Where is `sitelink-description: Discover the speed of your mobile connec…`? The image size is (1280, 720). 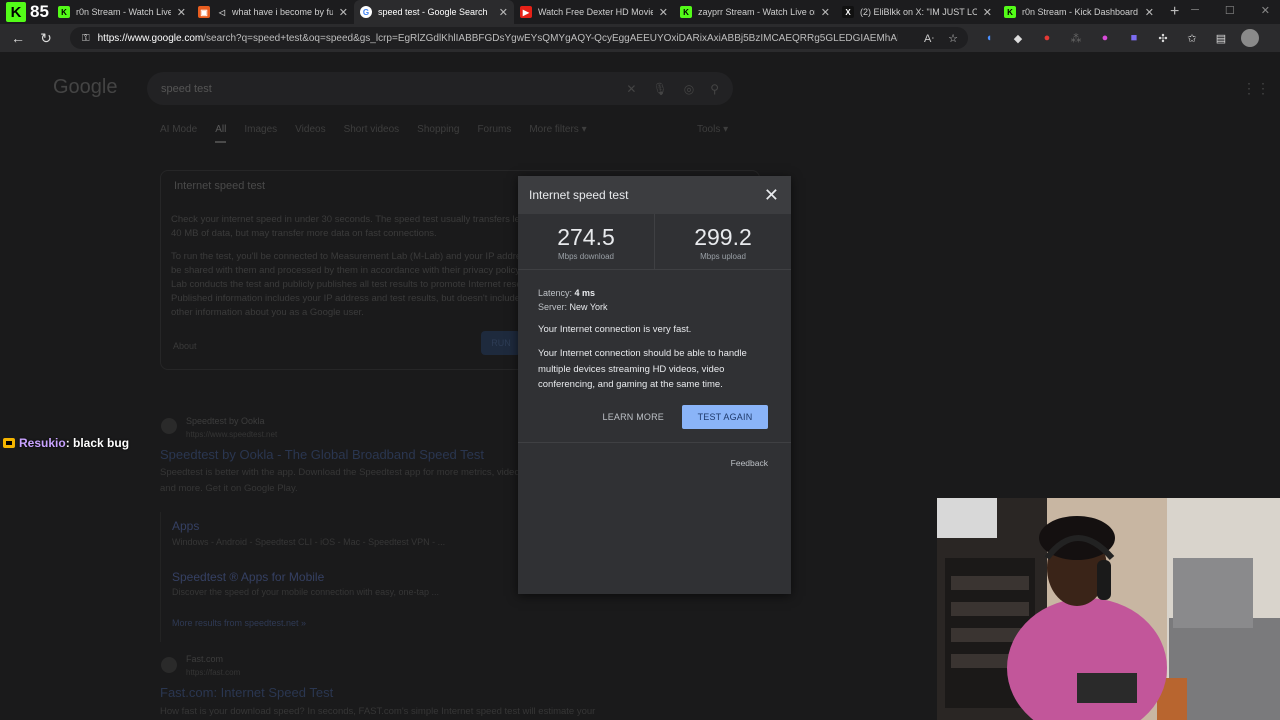
sitelink-description: Discover the speed of your mobile connec… is located at coordinates (305, 592).